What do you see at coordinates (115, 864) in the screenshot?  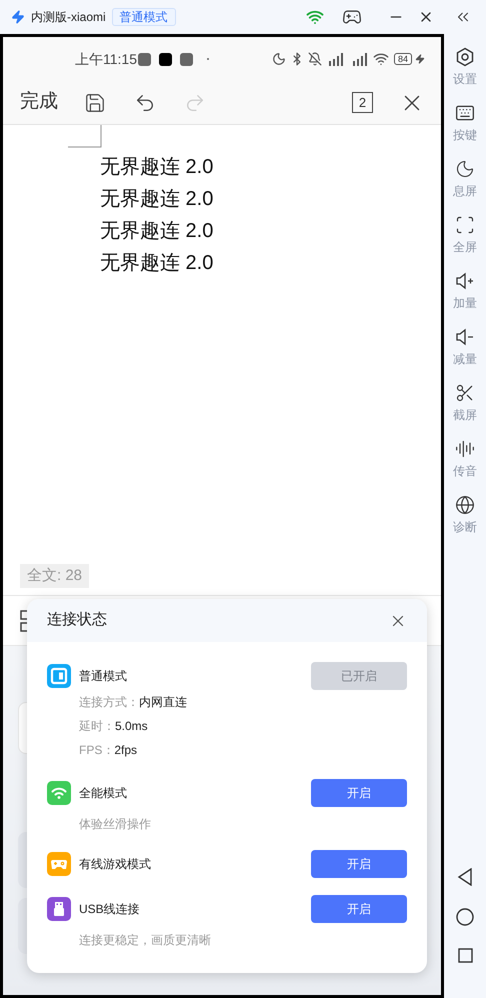 I see `mode-name: 有线游戏模式` at bounding box center [115, 864].